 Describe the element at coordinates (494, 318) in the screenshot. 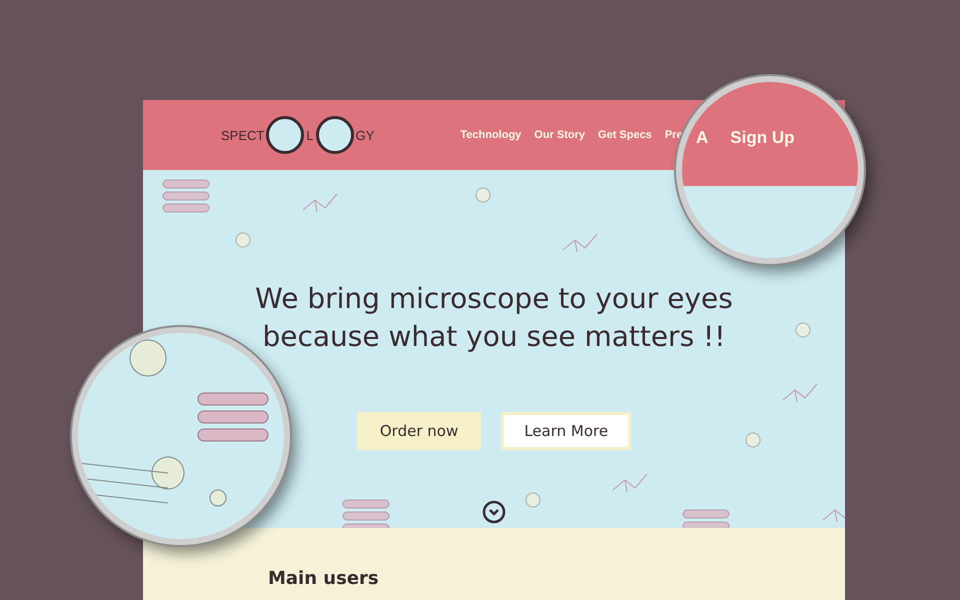

I see `hero-headline: We bring microscope to your eyes because what you see matters !!` at that location.